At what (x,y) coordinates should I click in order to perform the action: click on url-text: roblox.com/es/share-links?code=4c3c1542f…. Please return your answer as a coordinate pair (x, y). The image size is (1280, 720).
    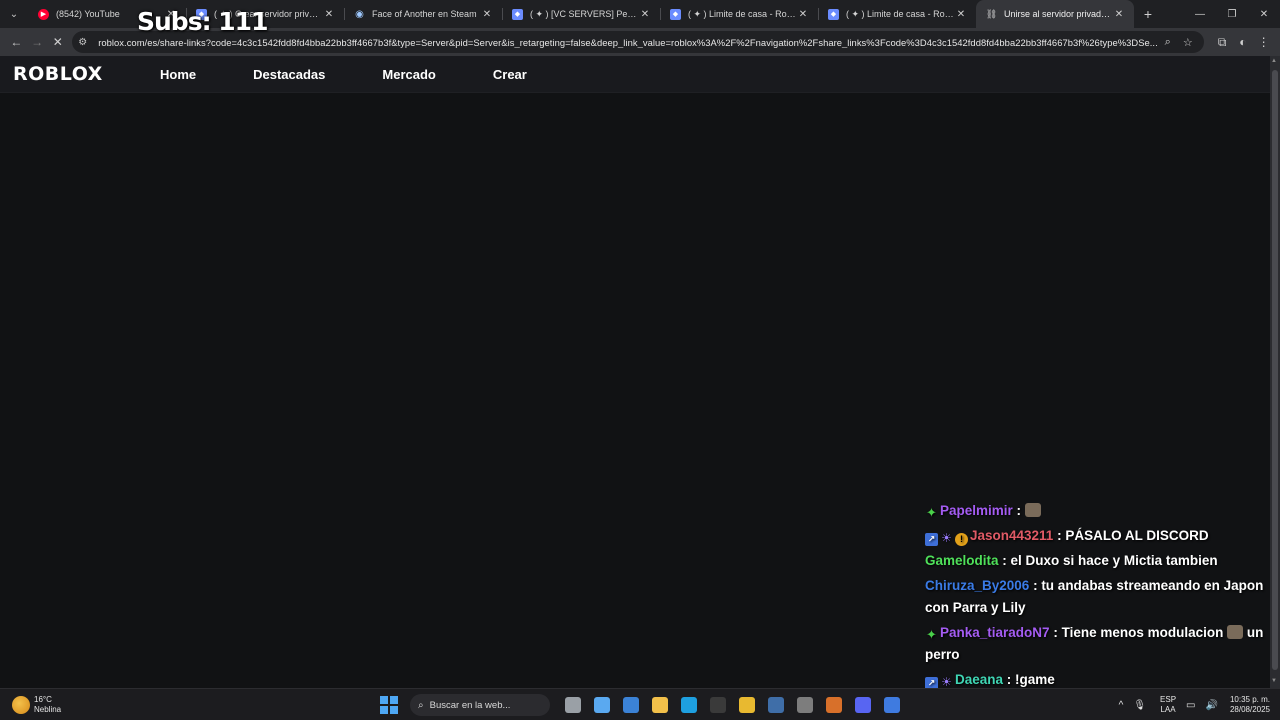
    Looking at the image, I should click on (626, 42).